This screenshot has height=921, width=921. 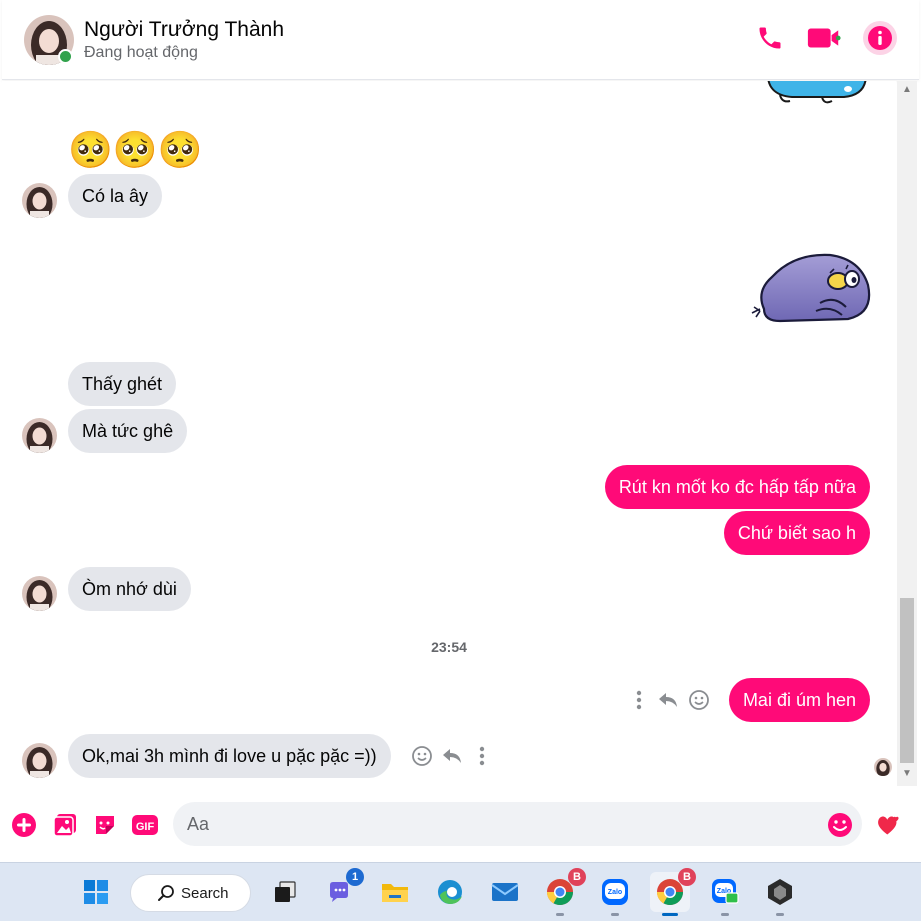 What do you see at coordinates (505, 892) in the screenshot?
I see `mail-icon` at bounding box center [505, 892].